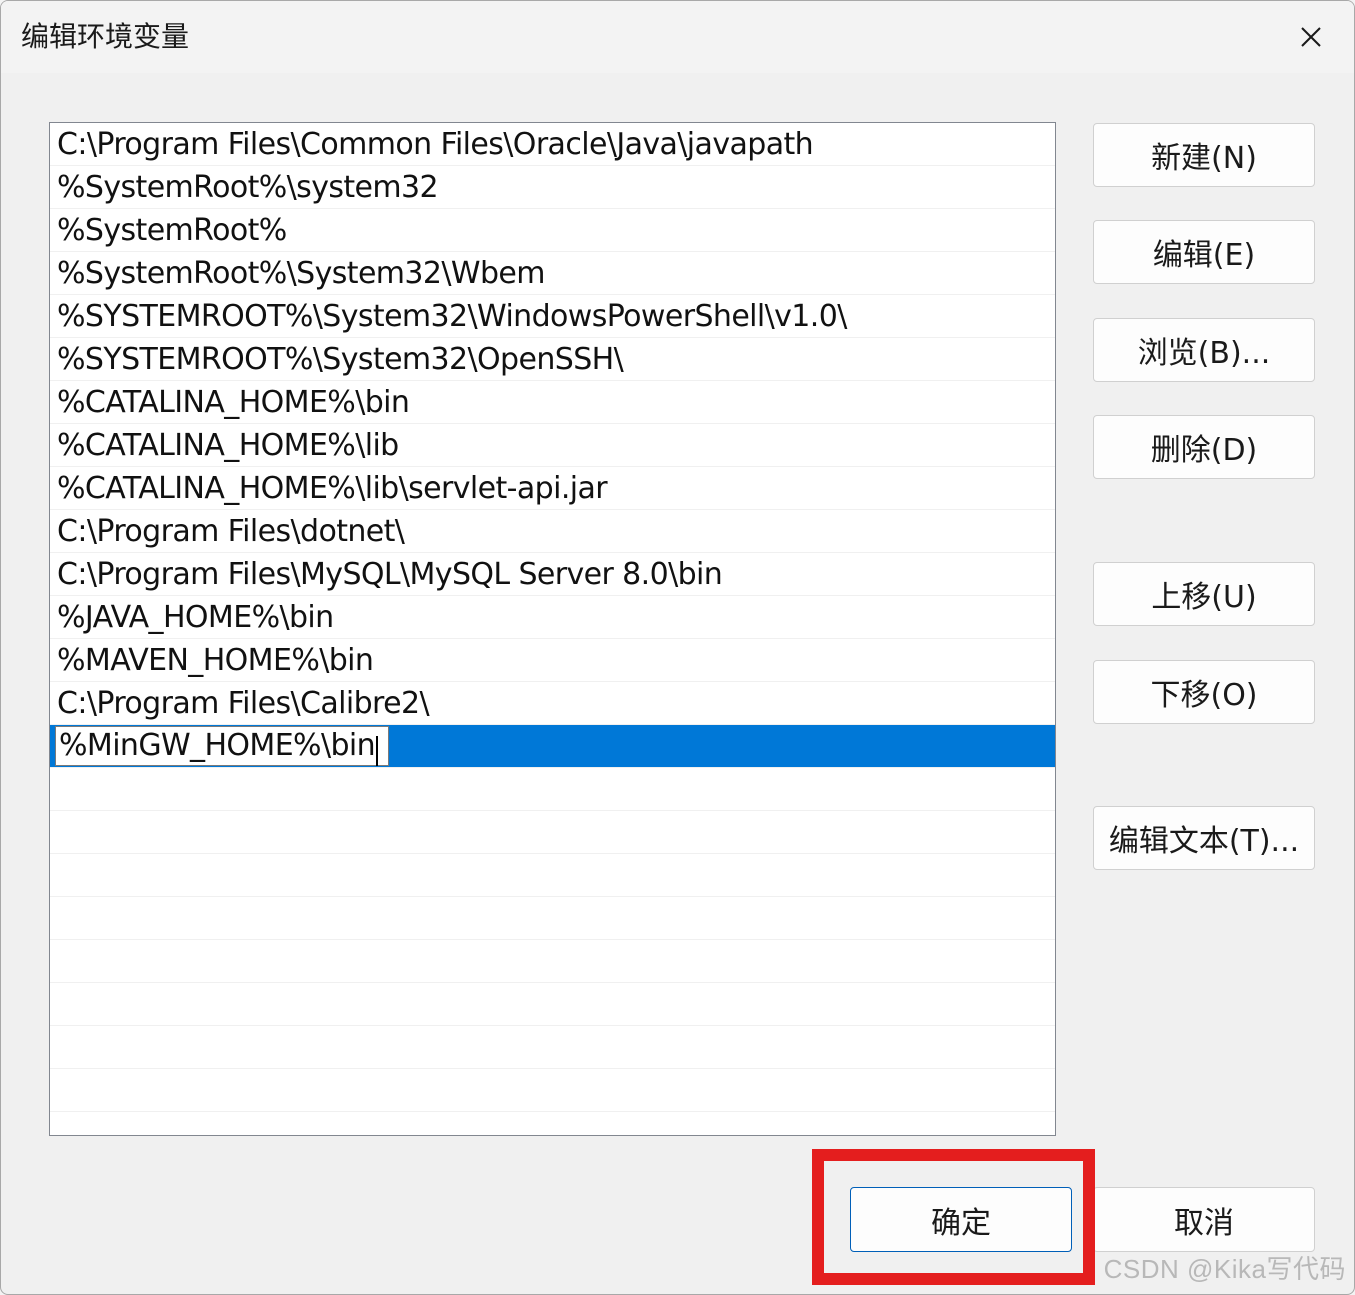  I want to click on edit-button: 编辑(E), so click(1204, 252).